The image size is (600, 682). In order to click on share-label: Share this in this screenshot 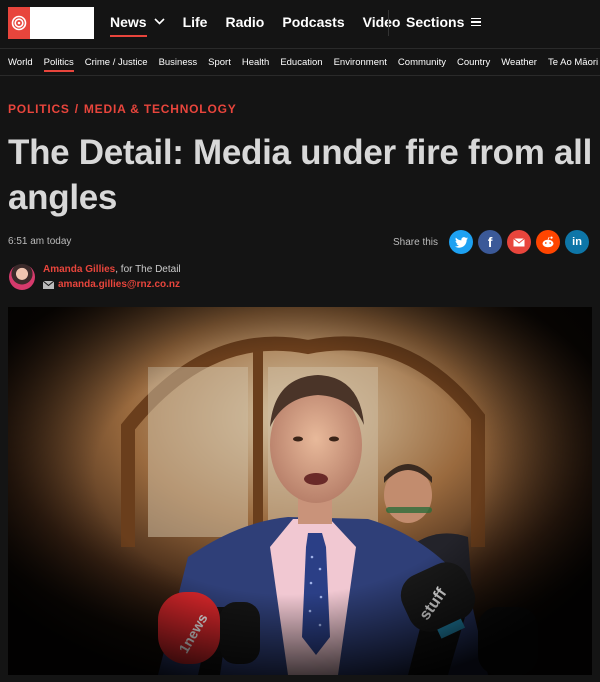, I will do `click(416, 242)`.